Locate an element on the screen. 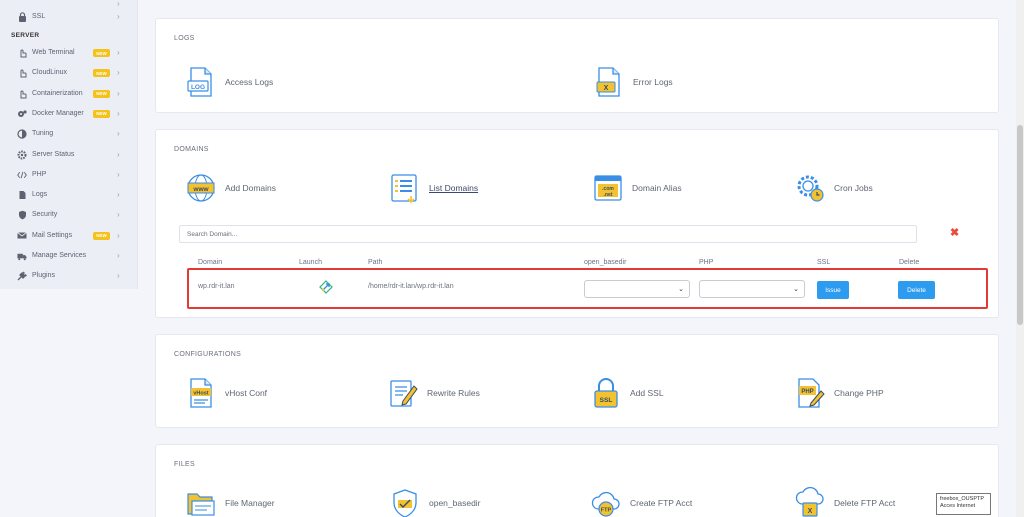  access-logs-tile: LOG Access Logs is located at coordinates (229, 82).